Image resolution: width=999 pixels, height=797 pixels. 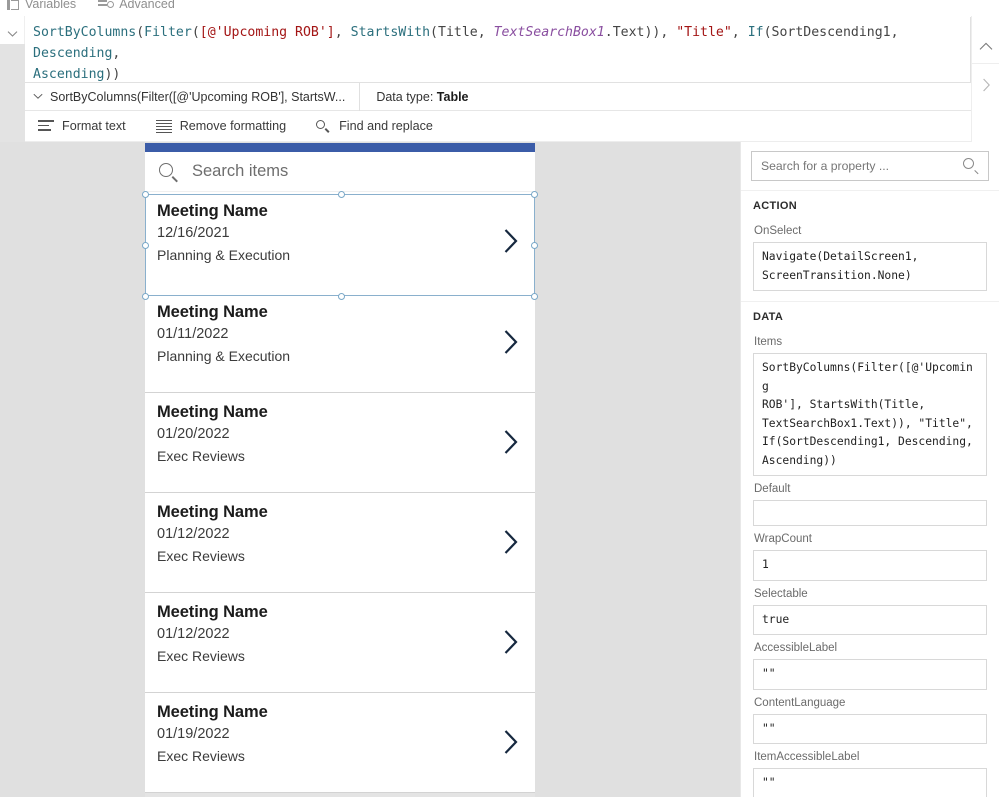 What do you see at coordinates (781, 593) in the screenshot?
I see `property-label: Selectable` at bounding box center [781, 593].